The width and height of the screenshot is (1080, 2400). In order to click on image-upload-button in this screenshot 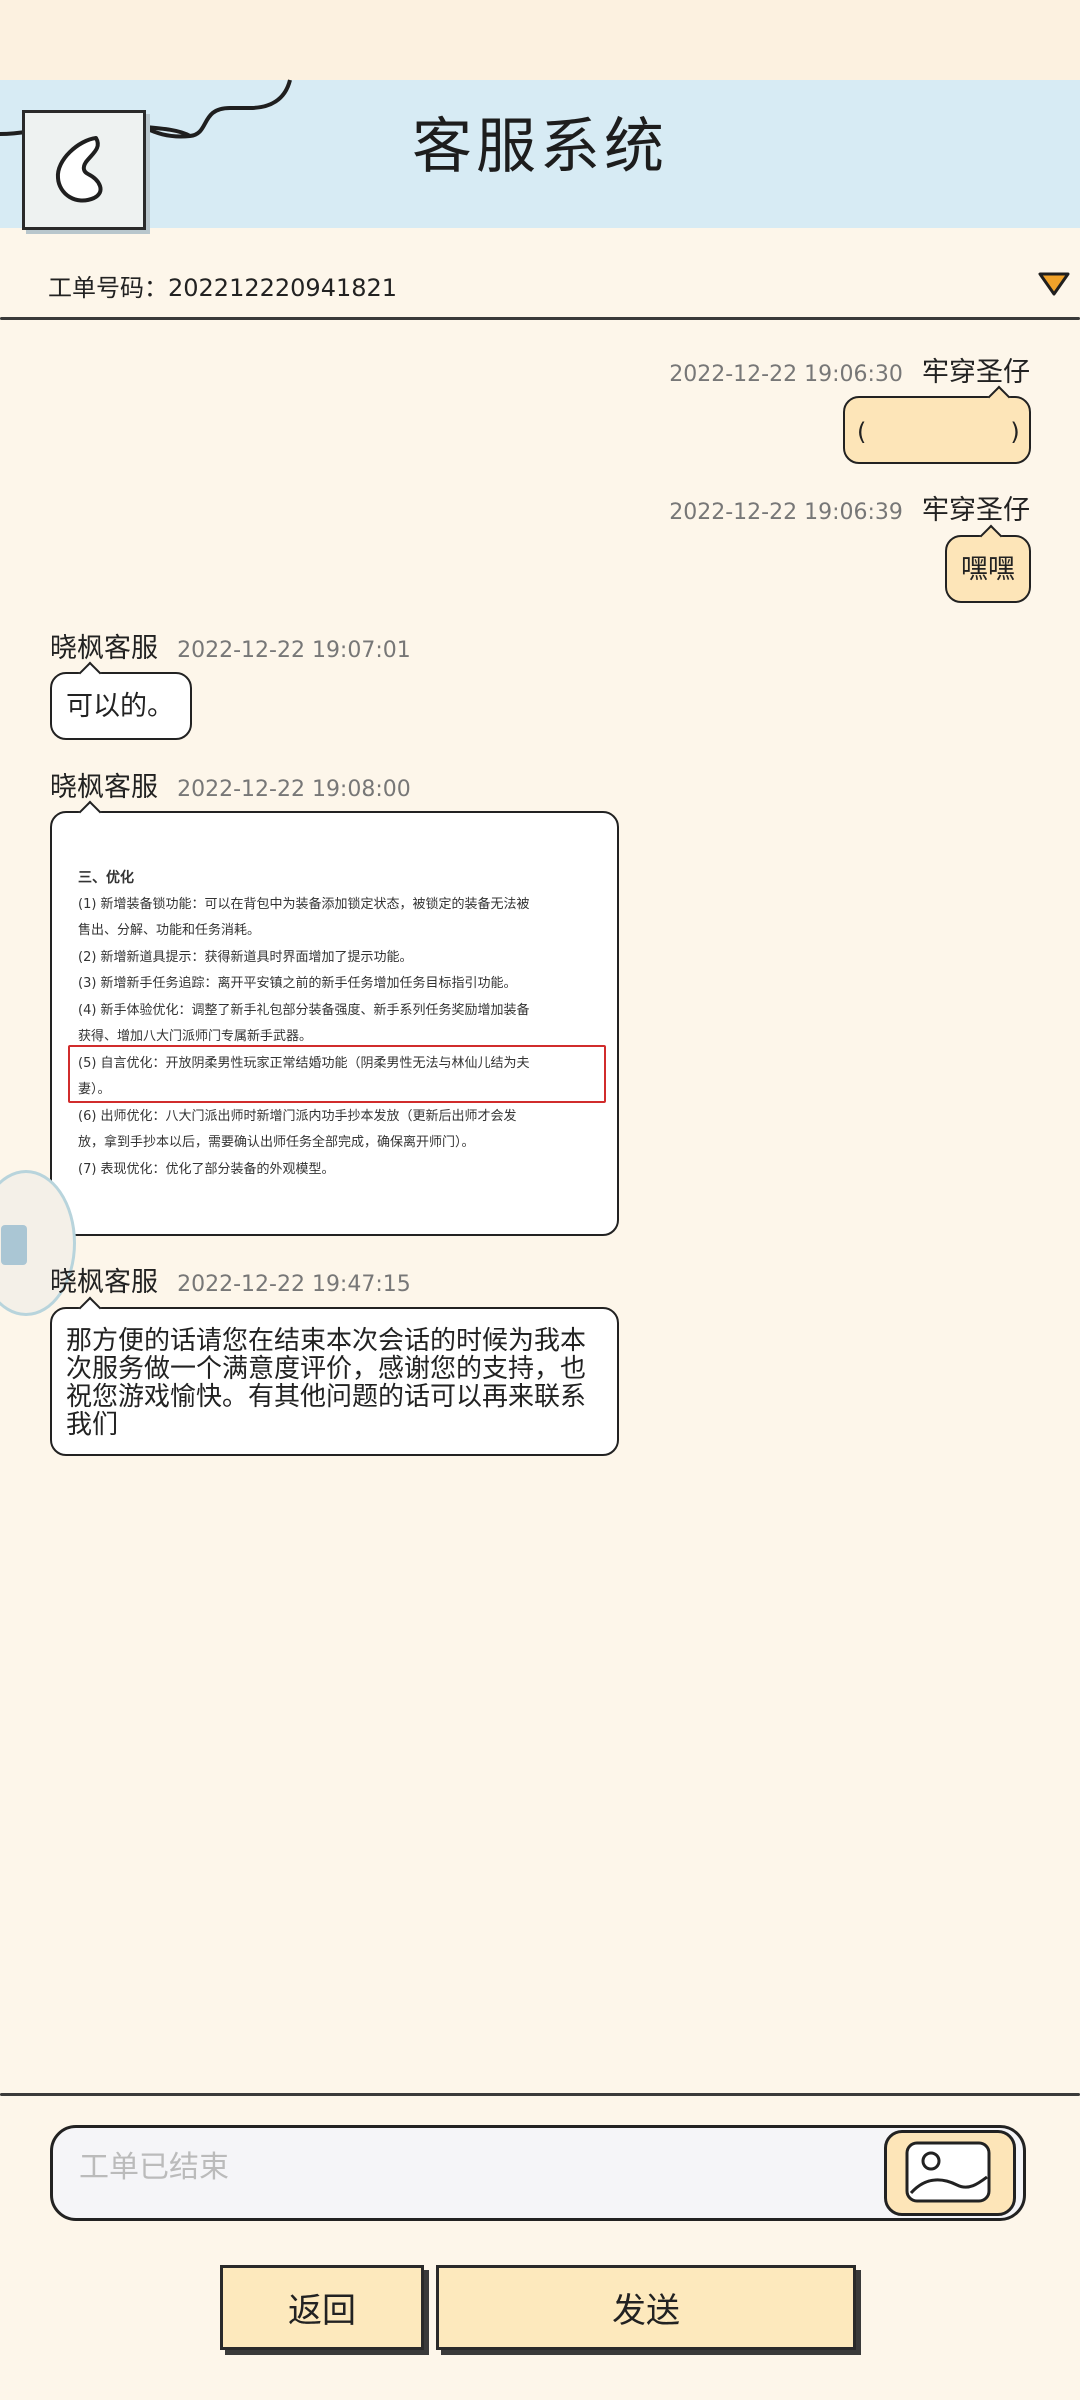, I will do `click(950, 2173)`.